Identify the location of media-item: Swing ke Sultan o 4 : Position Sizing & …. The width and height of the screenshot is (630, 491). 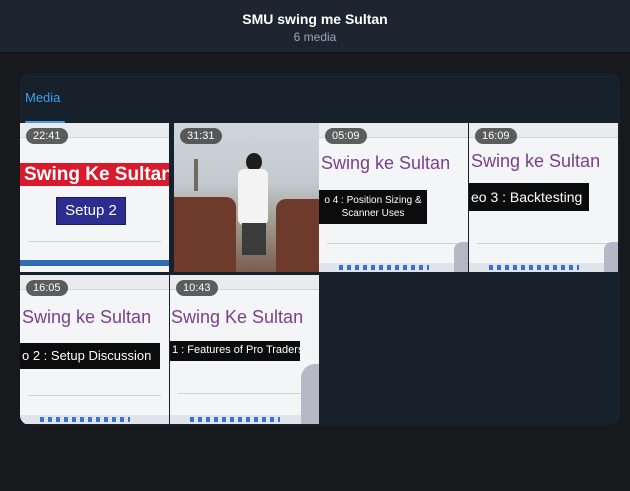
(393, 197).